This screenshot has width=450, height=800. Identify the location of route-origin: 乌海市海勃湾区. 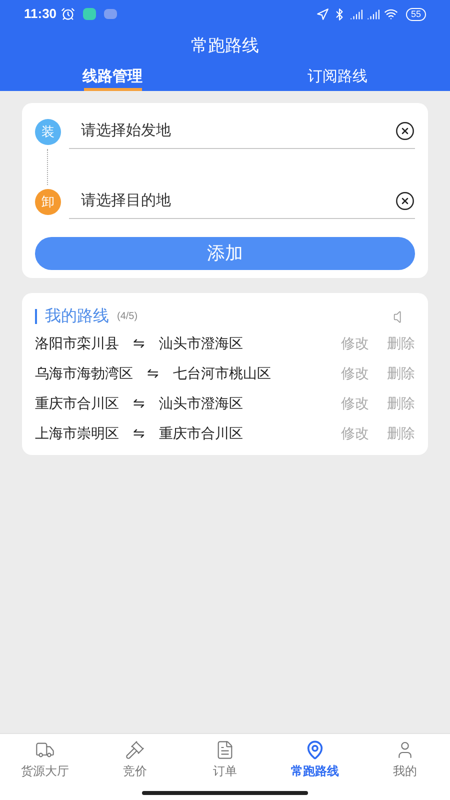
(84, 373).